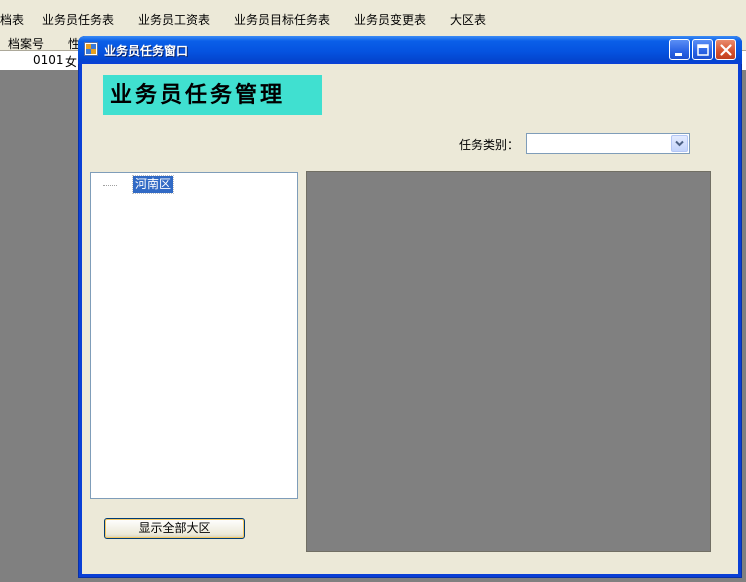  I want to click on chevron-down-icon, so click(679, 143).